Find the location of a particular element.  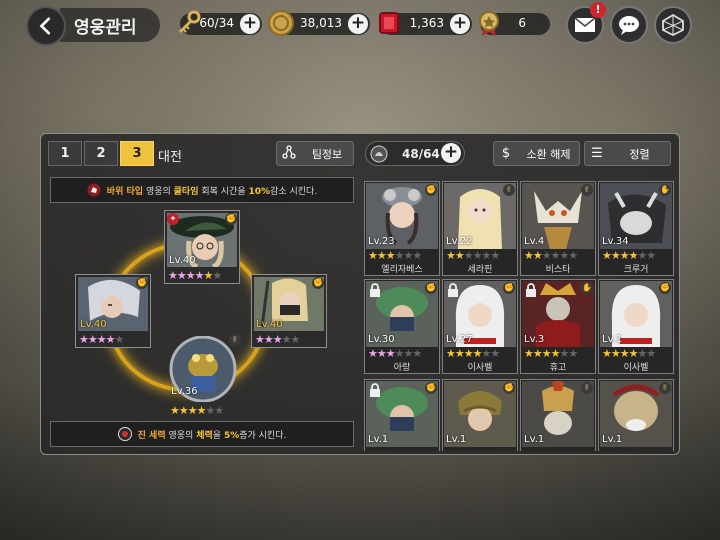

mail-notification-badge: ! is located at coordinates (598, 10).